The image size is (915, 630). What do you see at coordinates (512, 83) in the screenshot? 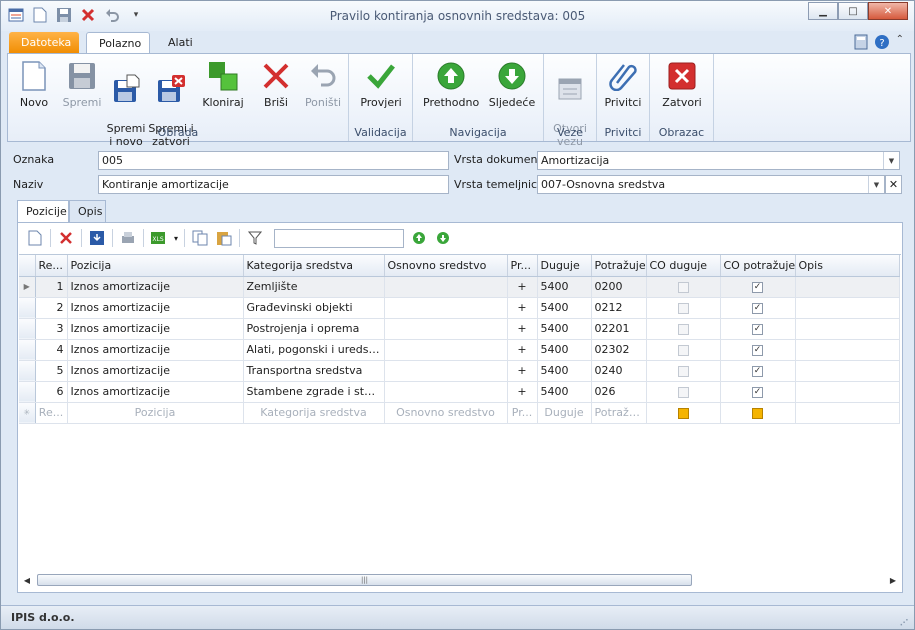
I see `sljedece-button: Sljedeće` at bounding box center [512, 83].